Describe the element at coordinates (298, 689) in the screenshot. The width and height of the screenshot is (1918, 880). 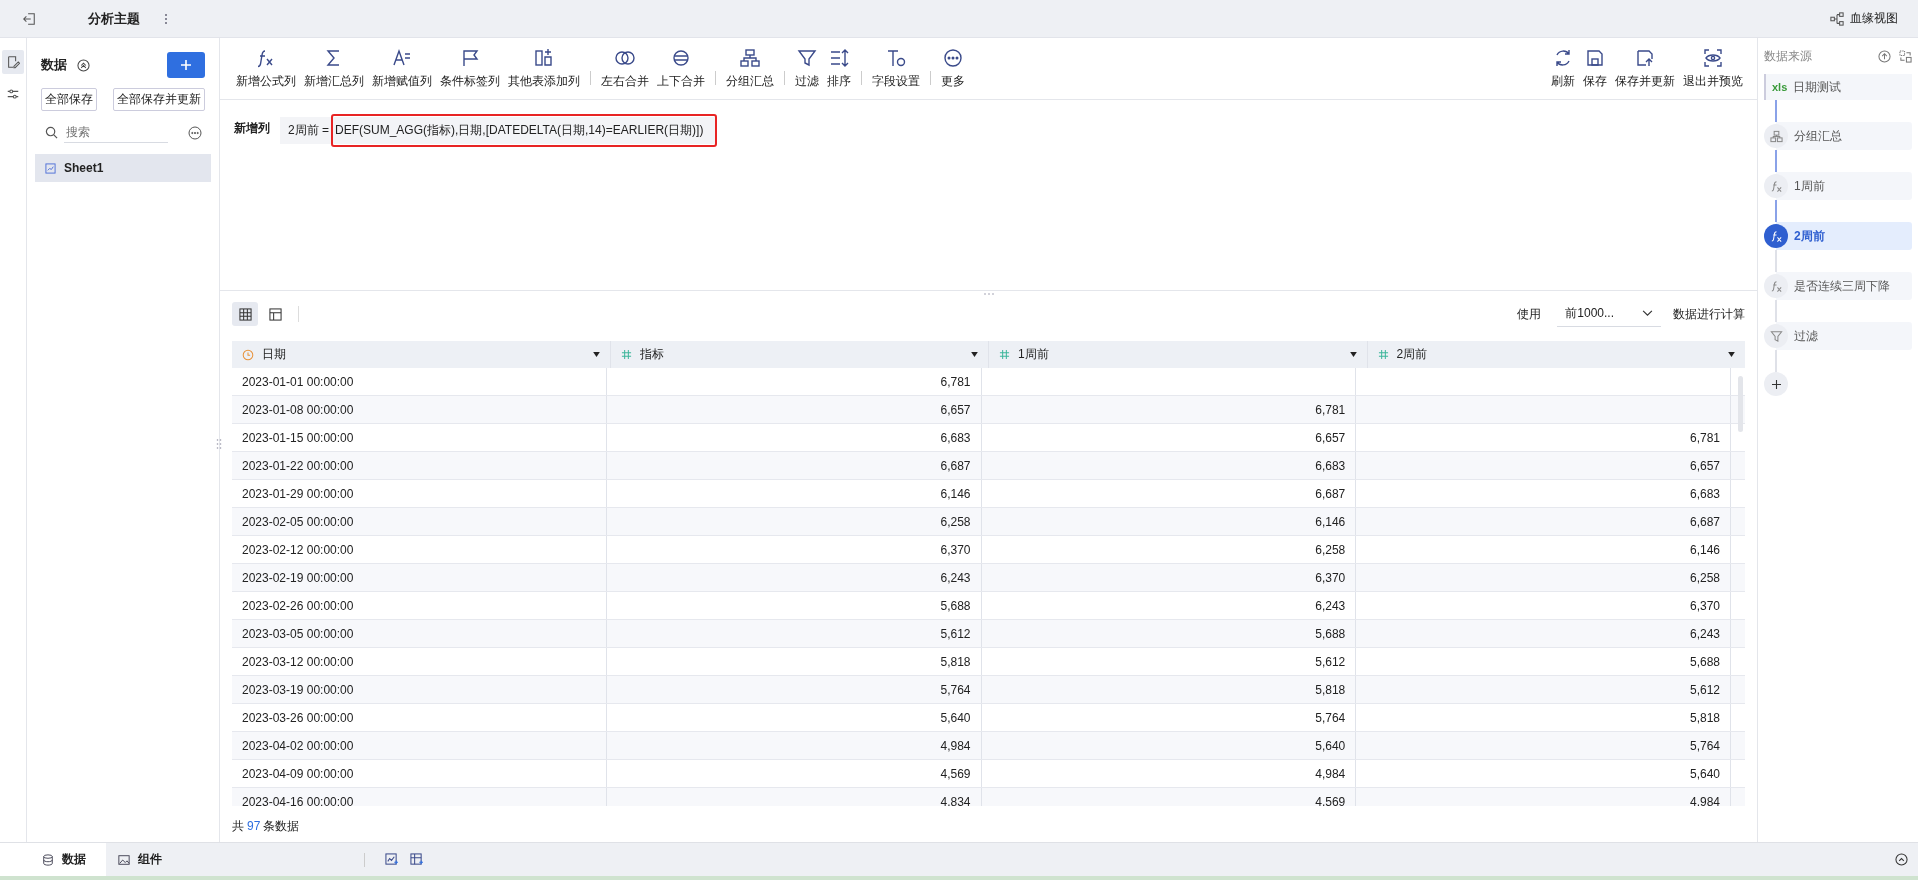
I see `table-cell: 2023-03-19 00:00:00` at that location.